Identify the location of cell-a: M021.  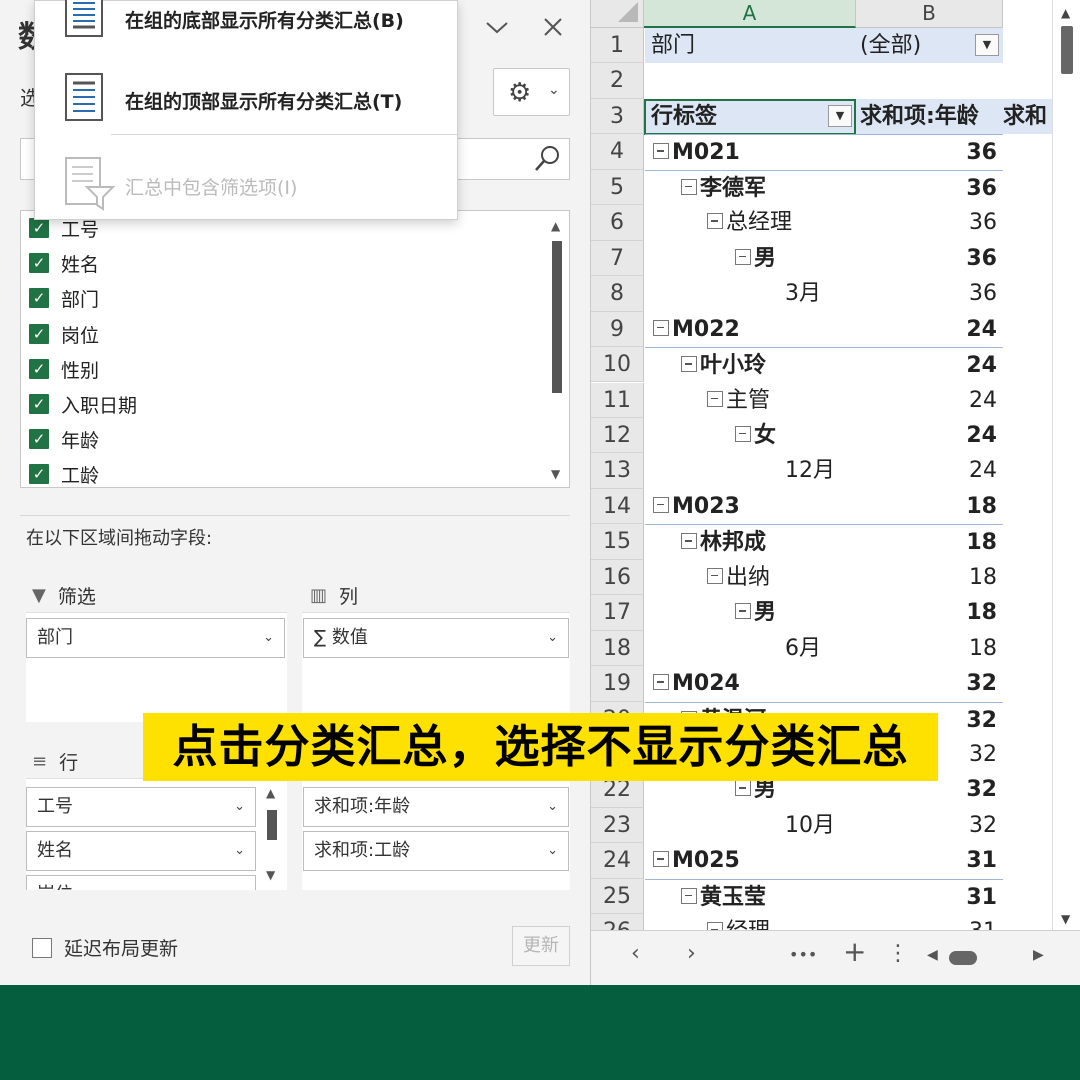
(750, 151).